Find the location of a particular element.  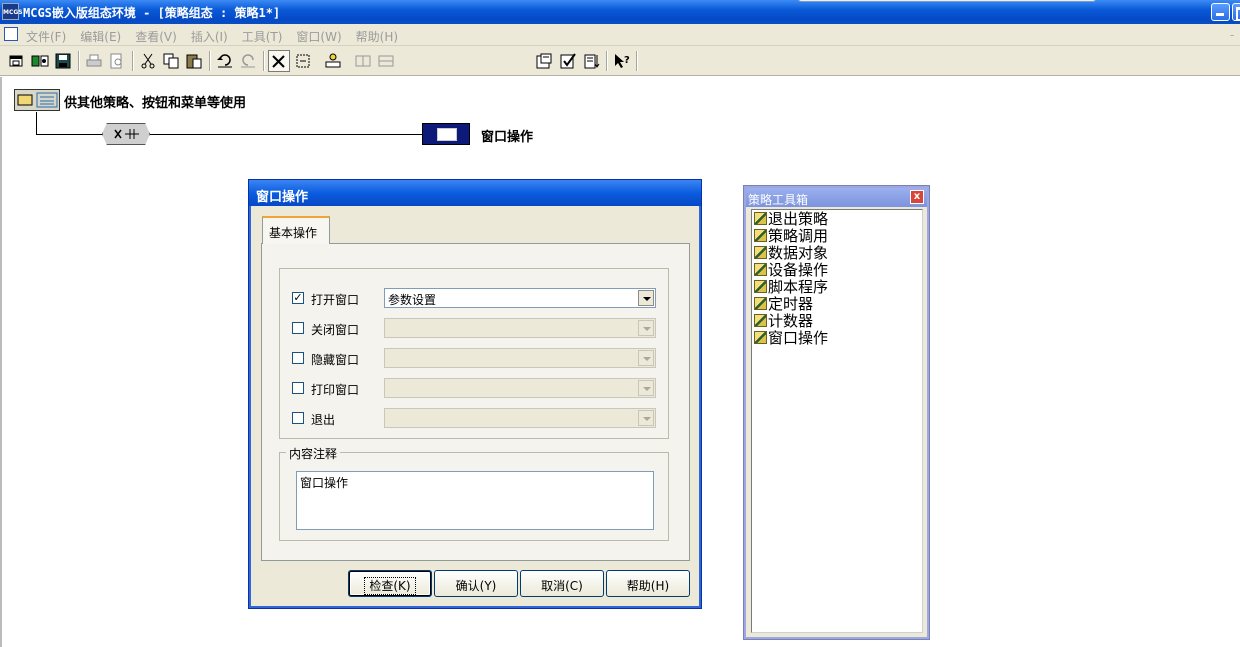

strategy-header-block is located at coordinates (37, 100).